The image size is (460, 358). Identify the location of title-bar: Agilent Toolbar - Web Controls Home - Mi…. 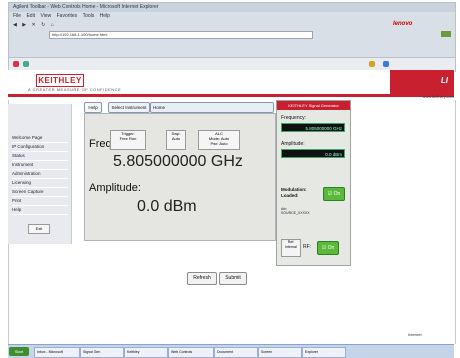
(232, 7).